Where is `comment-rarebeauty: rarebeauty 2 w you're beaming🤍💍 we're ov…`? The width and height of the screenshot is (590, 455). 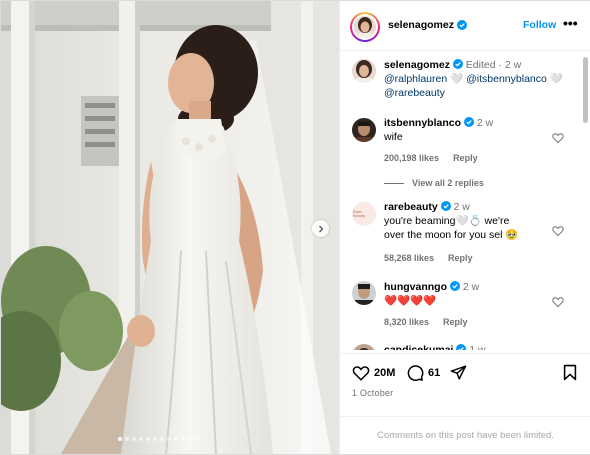
comment-rarebeauty: rarebeauty 2 w you're beaming🤍💍 we're ov… is located at coordinates (469, 221).